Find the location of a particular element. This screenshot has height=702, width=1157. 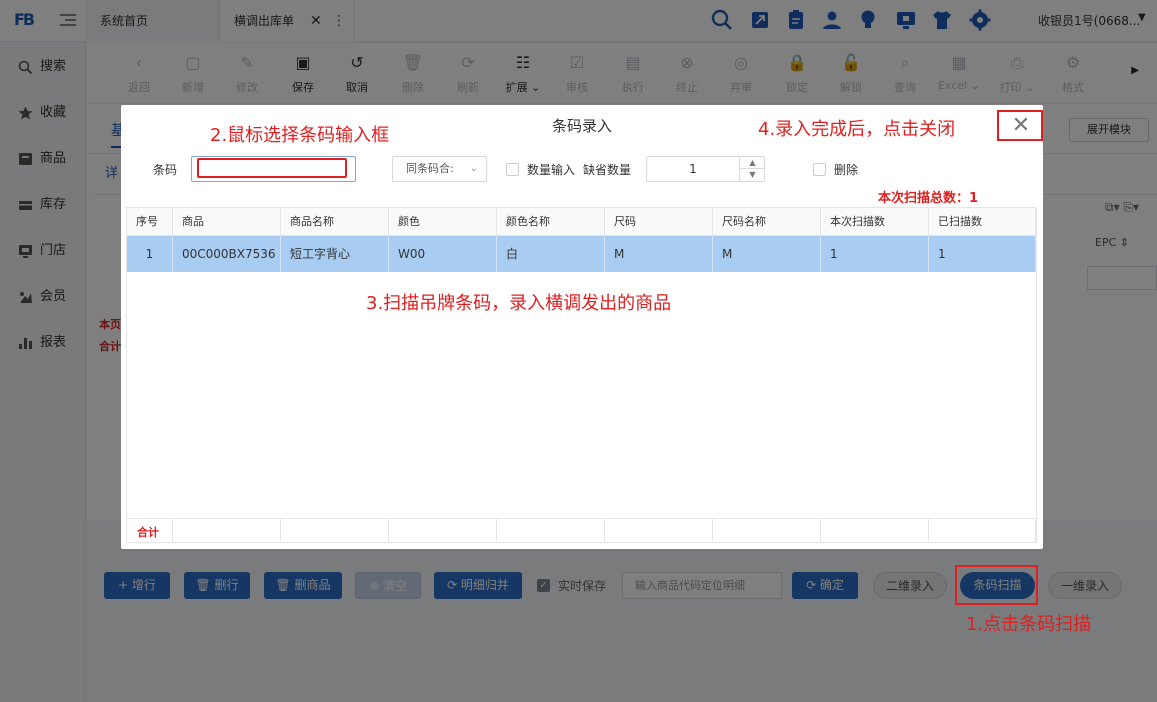

delete-mode-checkbox is located at coordinates (819, 169).